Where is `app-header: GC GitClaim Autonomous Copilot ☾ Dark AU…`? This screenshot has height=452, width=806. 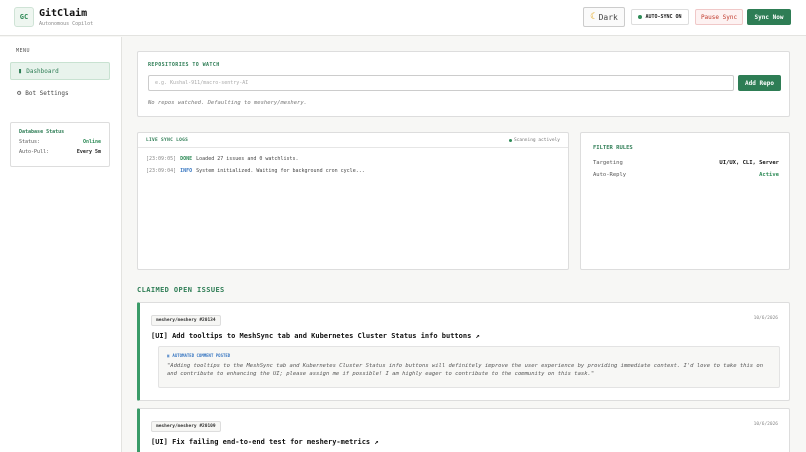
app-header: GC GitClaim Autonomous Copilot ☾ Dark AU… is located at coordinates (403, 18).